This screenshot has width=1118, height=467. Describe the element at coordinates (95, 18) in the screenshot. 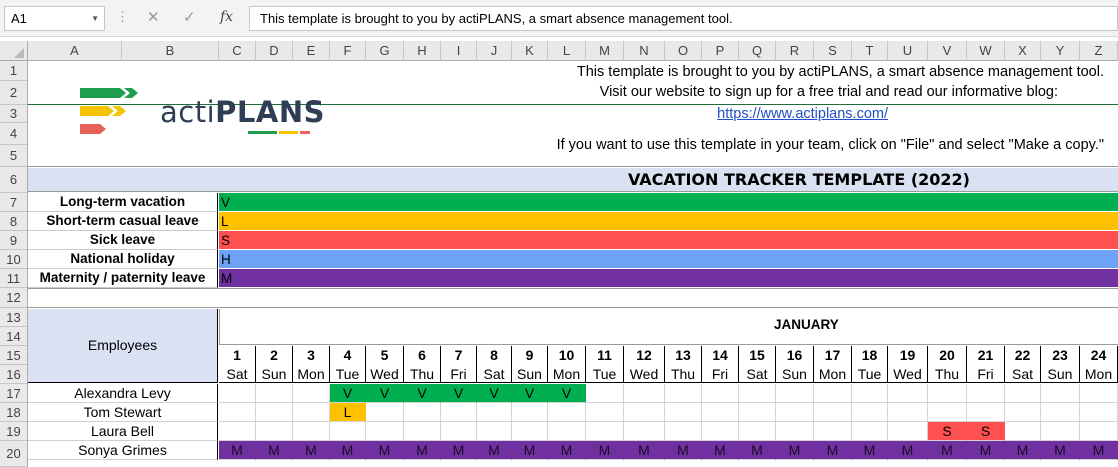

I see `chevron-down-icon: ▼` at that location.